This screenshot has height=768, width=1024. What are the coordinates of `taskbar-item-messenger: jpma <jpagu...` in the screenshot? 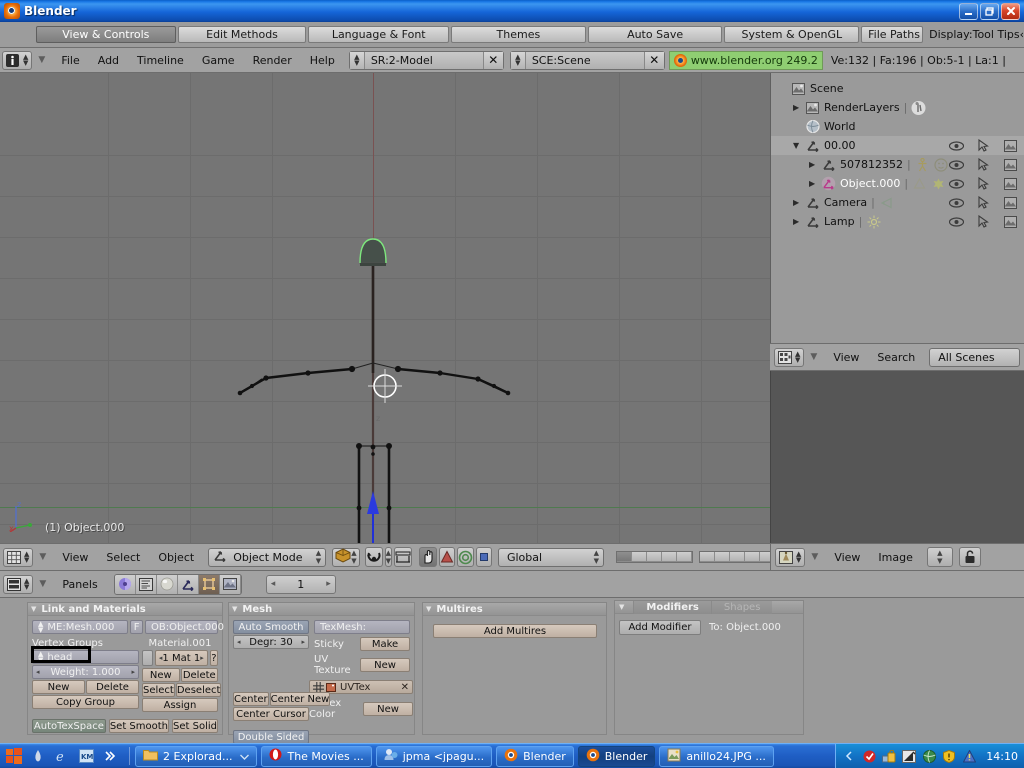 It's located at (434, 756).